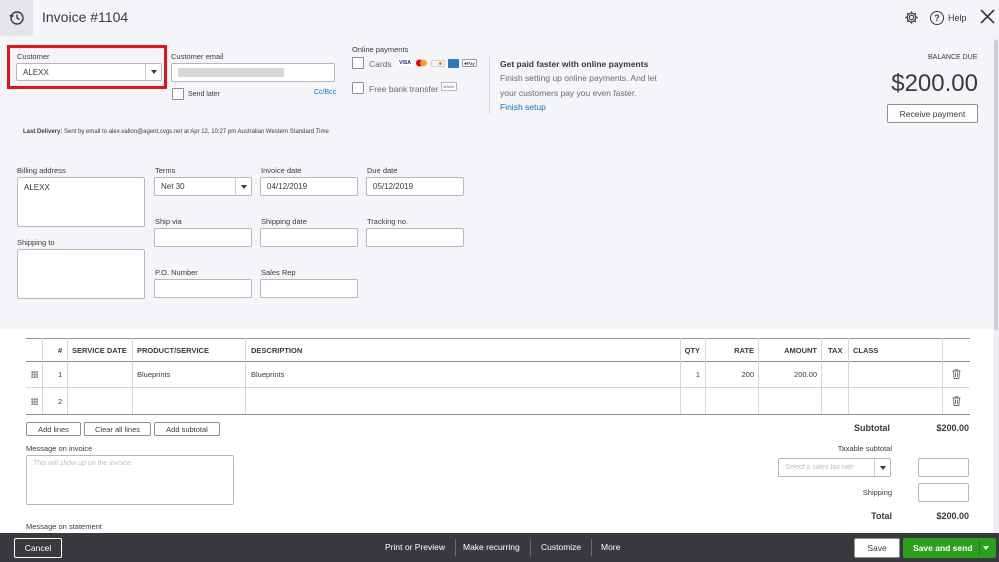 Image resolution: width=999 pixels, height=562 pixels. Describe the element at coordinates (561, 547) in the screenshot. I see `customize-link: Customize` at that location.